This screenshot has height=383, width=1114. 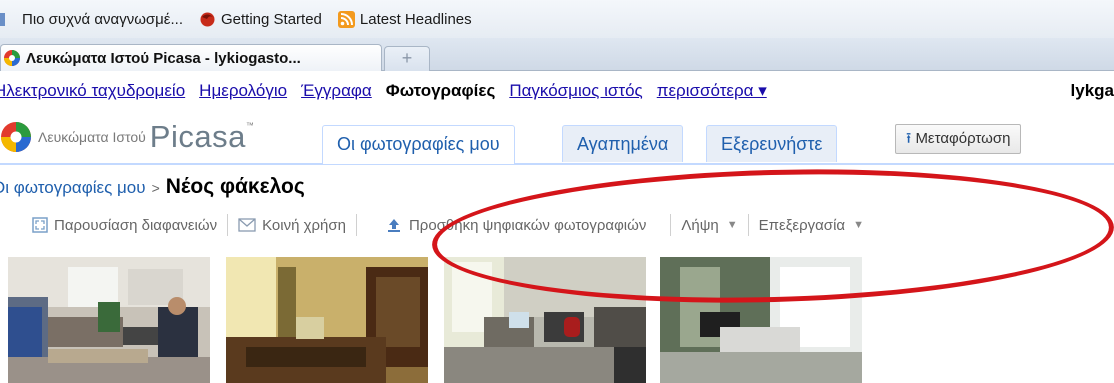 I want to click on browser-tab-bar: Λευκώματα Ιστού Picasa - lykiogasto... +, so click(x=557, y=54).